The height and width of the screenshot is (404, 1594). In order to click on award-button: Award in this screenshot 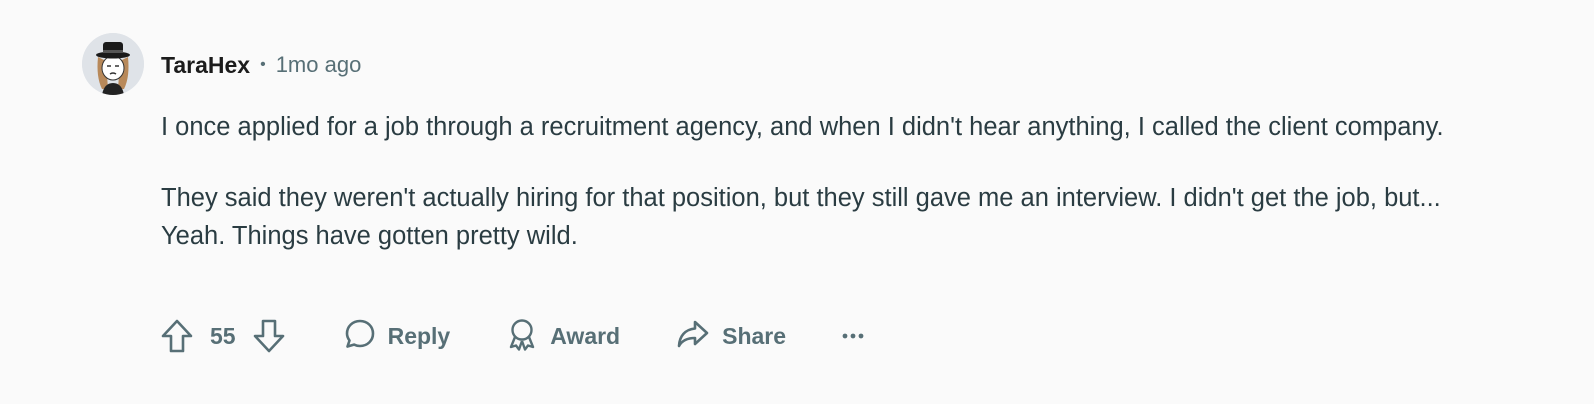, I will do `click(563, 336)`.